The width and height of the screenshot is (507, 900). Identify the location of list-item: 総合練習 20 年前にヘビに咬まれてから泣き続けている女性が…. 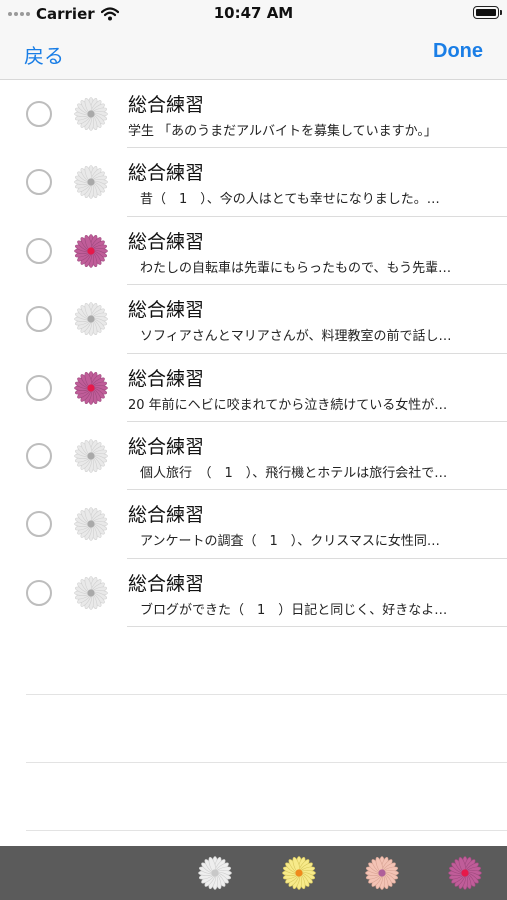
(253, 388).